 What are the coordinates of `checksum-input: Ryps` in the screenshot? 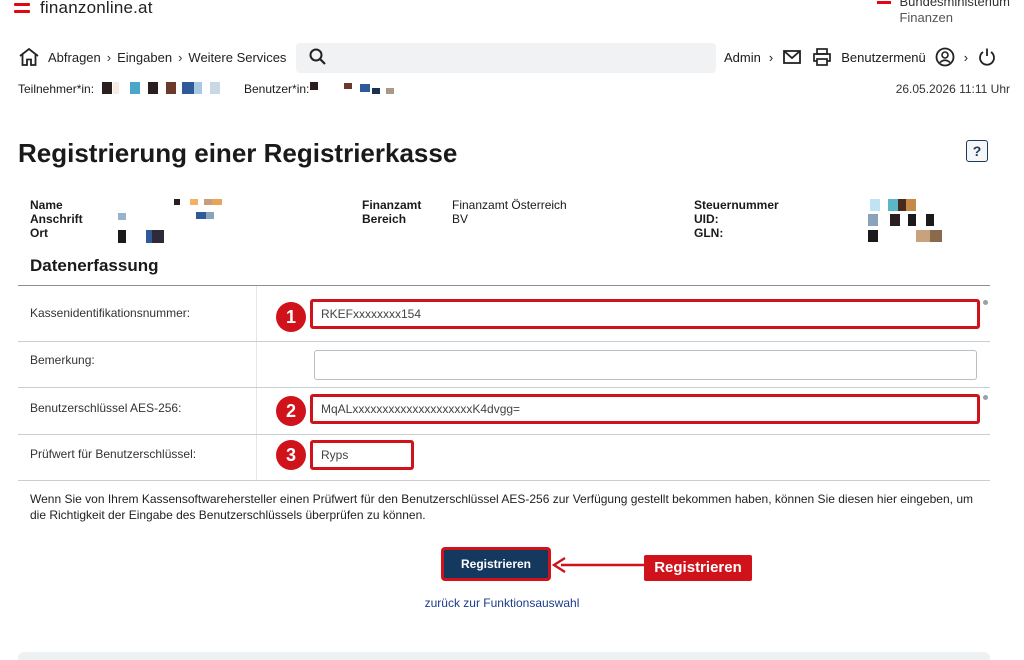 It's located at (362, 455).